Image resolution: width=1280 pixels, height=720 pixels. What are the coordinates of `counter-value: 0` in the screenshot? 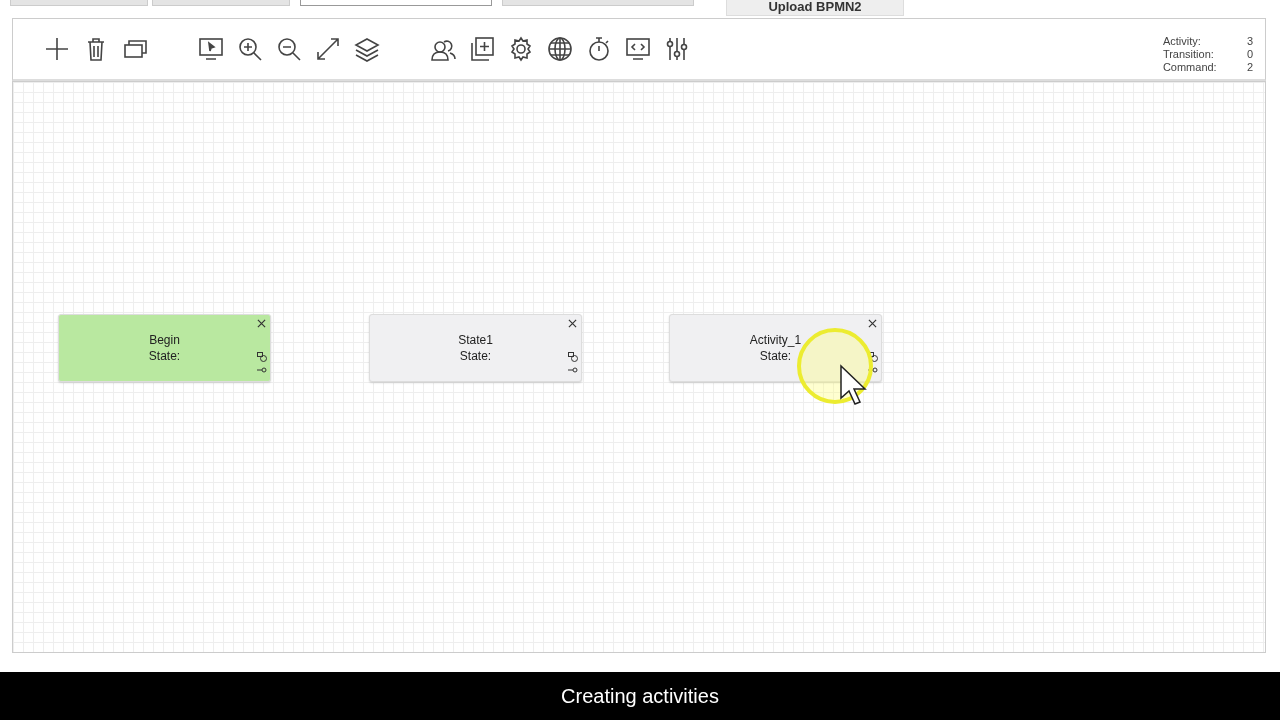 It's located at (1249, 54).